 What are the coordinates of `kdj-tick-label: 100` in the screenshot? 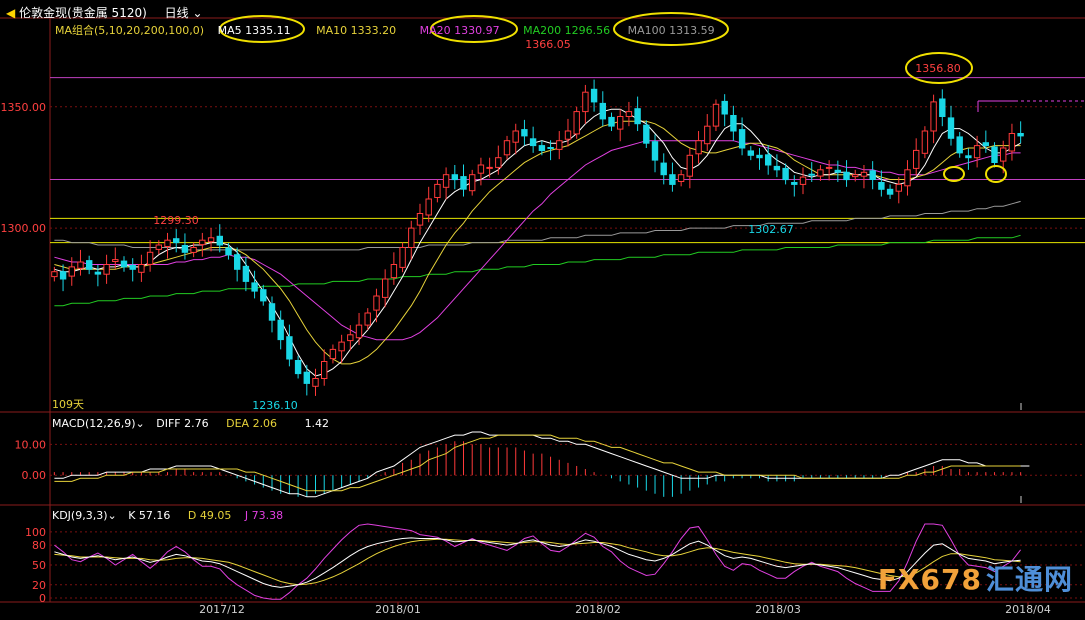 It's located at (35, 532).